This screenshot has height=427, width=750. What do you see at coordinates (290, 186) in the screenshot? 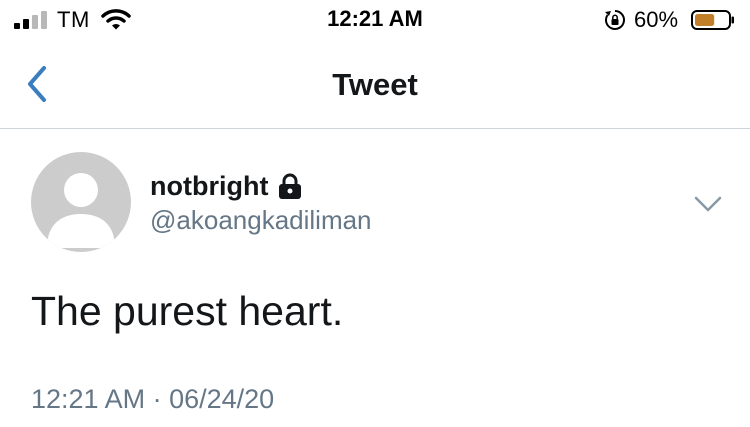
I see `lock-icon` at bounding box center [290, 186].